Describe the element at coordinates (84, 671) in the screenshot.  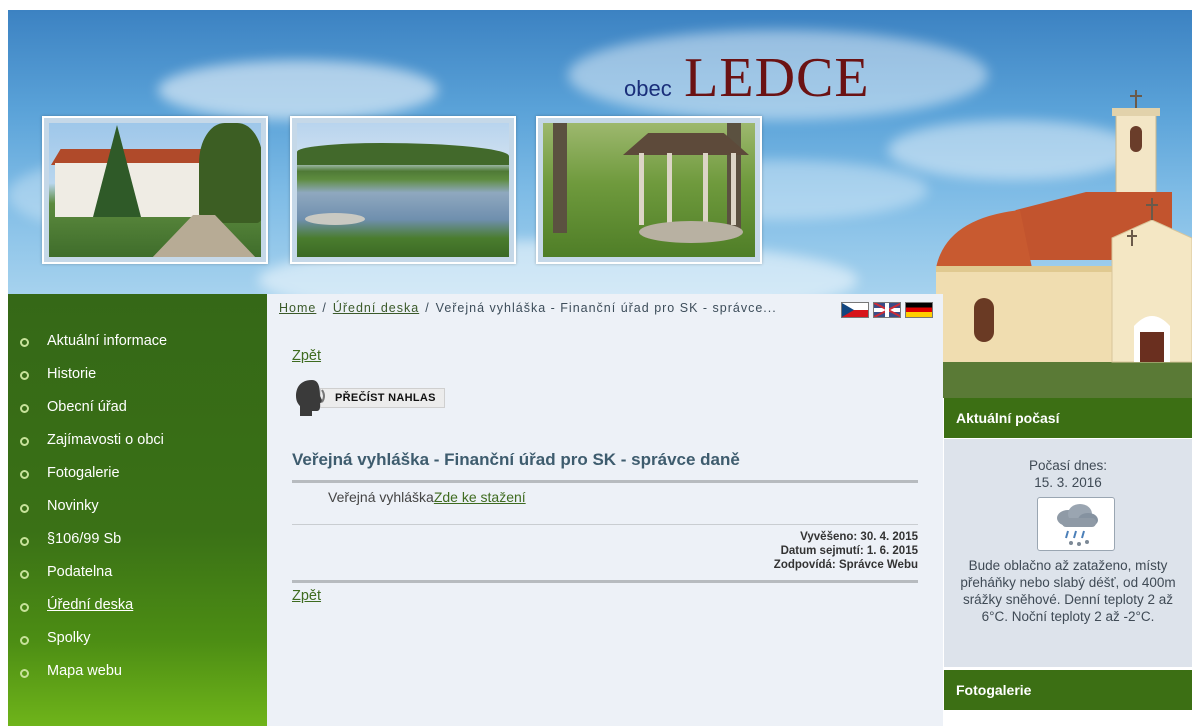
I see `sidebar-item-label: Mapa webu` at that location.